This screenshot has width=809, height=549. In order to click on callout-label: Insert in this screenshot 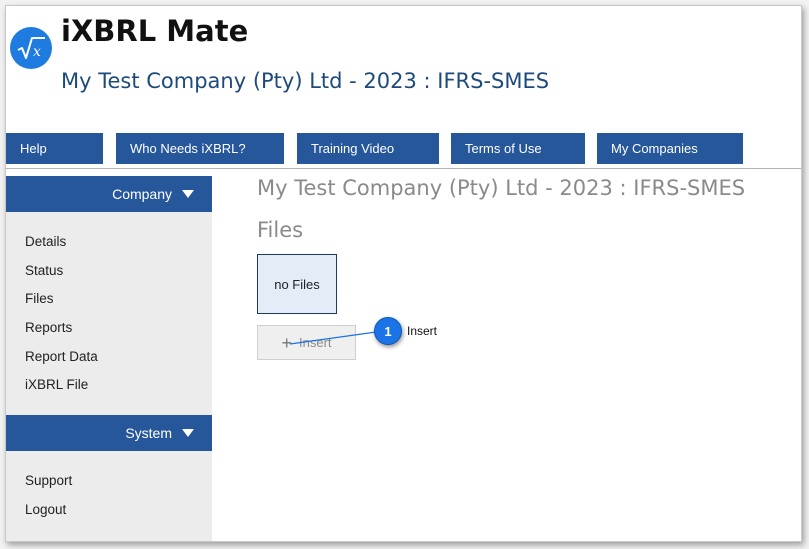, I will do `click(422, 331)`.